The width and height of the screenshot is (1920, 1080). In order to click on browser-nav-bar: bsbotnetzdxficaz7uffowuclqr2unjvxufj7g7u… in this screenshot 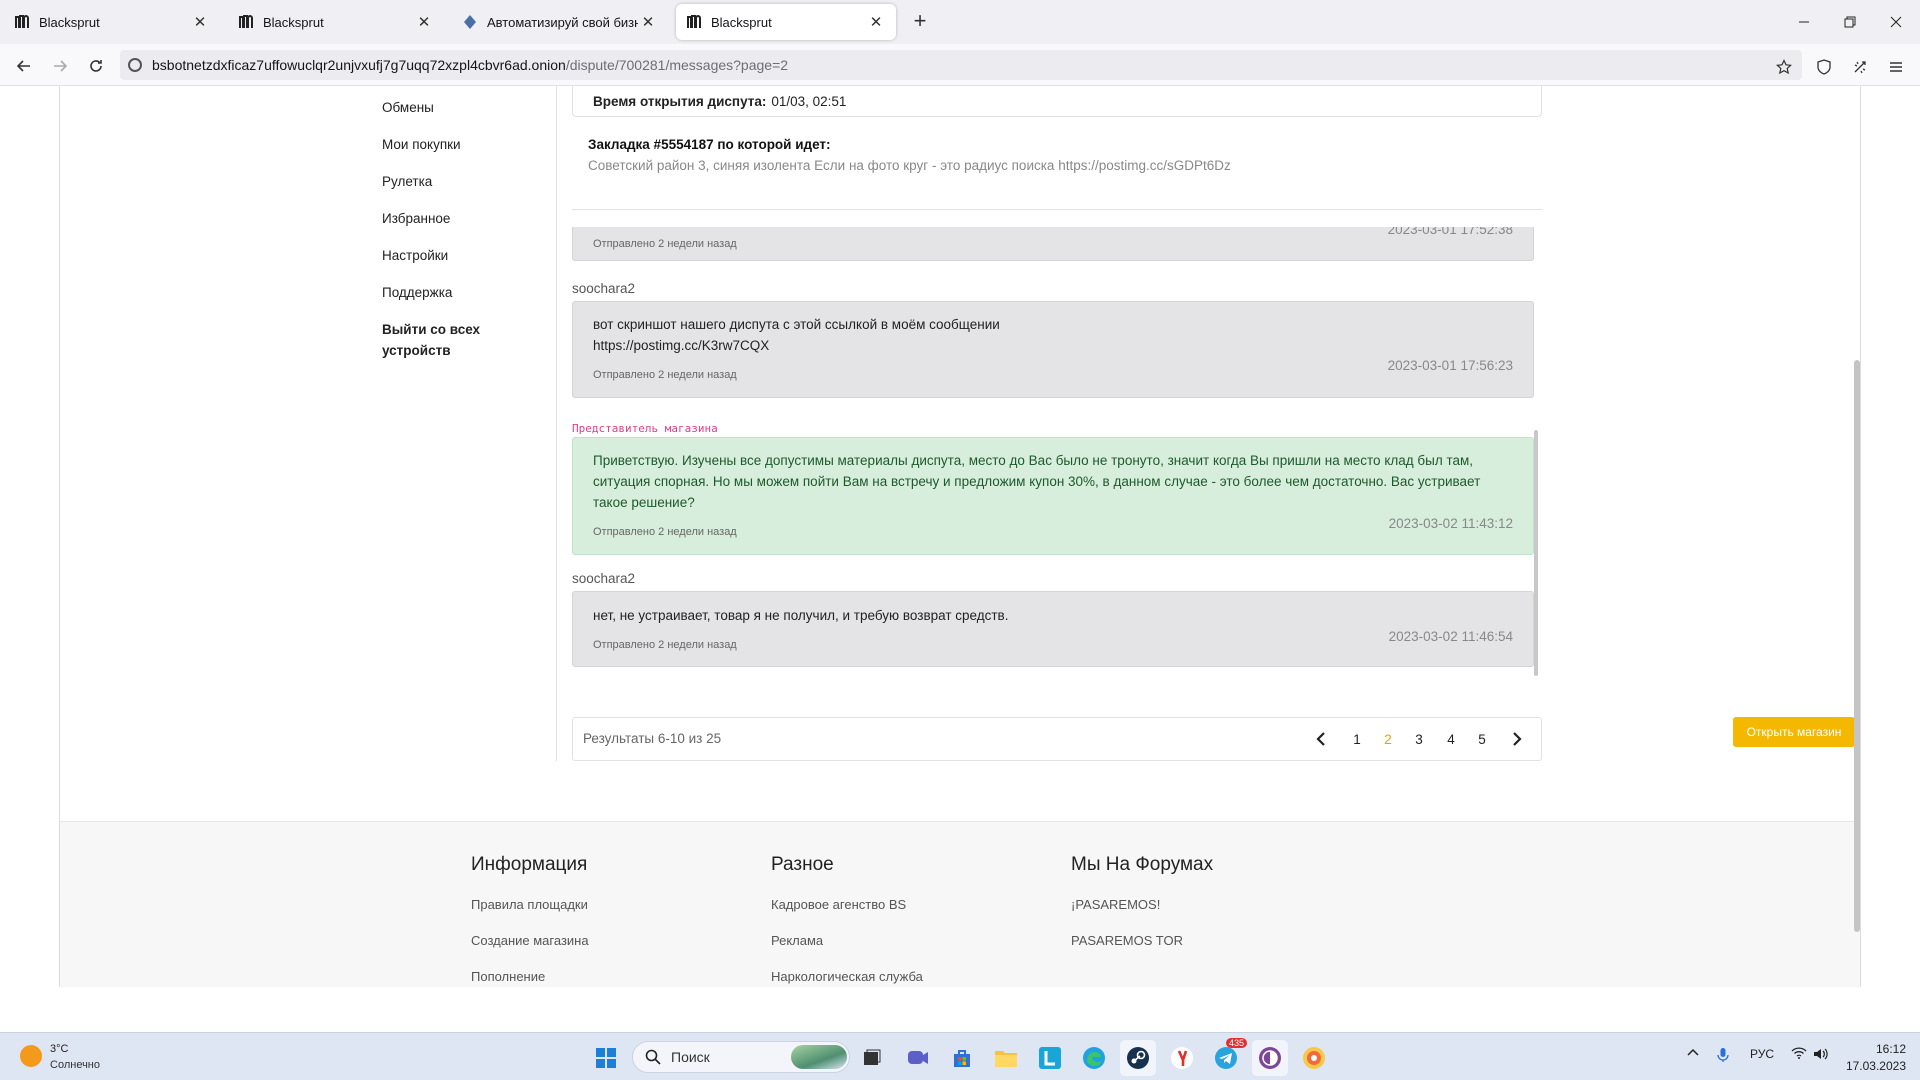, I will do `click(960, 65)`.